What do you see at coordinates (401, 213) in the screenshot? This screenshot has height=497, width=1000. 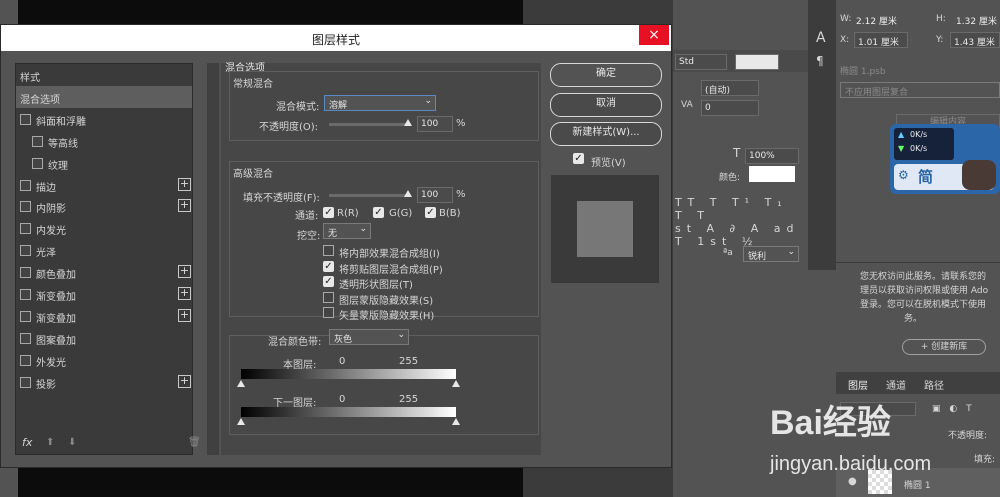 I see `channel-g-label: G(G)` at bounding box center [401, 213].